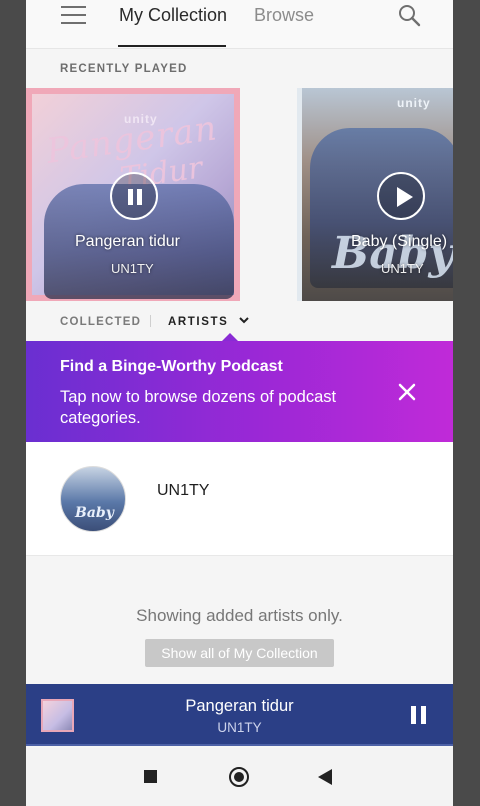 The image size is (480, 806). Describe the element at coordinates (239, 499) in the screenshot. I see `list-item: Baby UN1TY` at that location.